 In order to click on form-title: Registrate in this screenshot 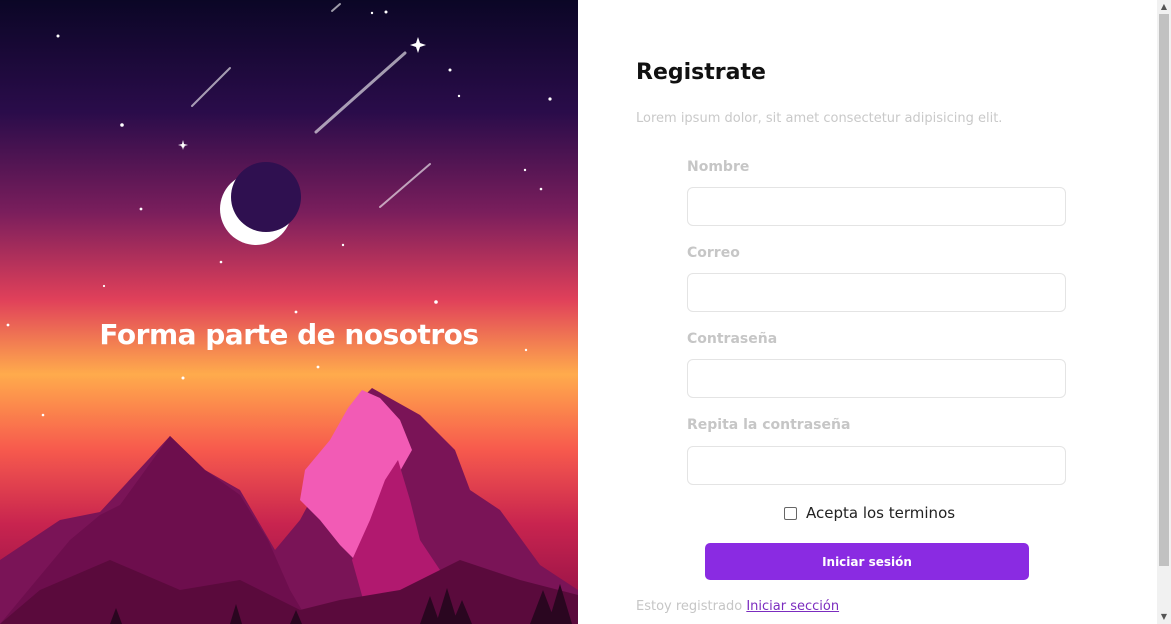, I will do `click(701, 72)`.